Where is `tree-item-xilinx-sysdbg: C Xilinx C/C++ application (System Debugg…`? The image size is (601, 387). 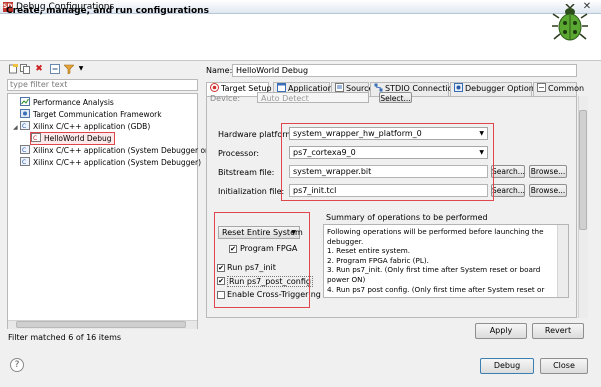 tree-item-xilinx-sysdbg: C Xilinx C/C++ application (System Debugg… is located at coordinates (110, 162).